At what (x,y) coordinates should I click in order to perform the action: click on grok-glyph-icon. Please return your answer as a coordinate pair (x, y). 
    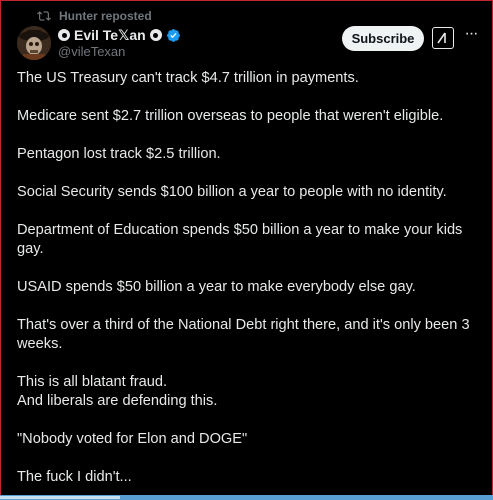
    Looking at the image, I should click on (441, 38).